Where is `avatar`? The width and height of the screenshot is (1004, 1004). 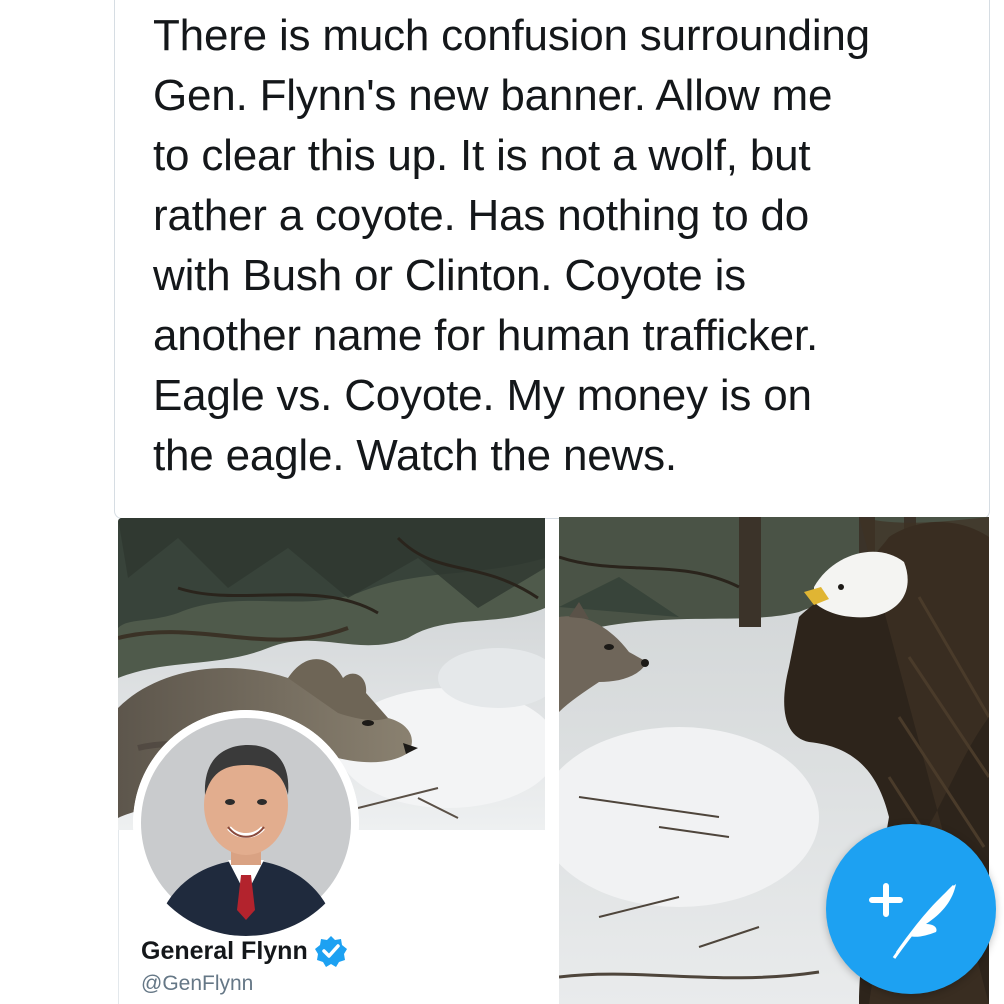 avatar is located at coordinates (246, 823).